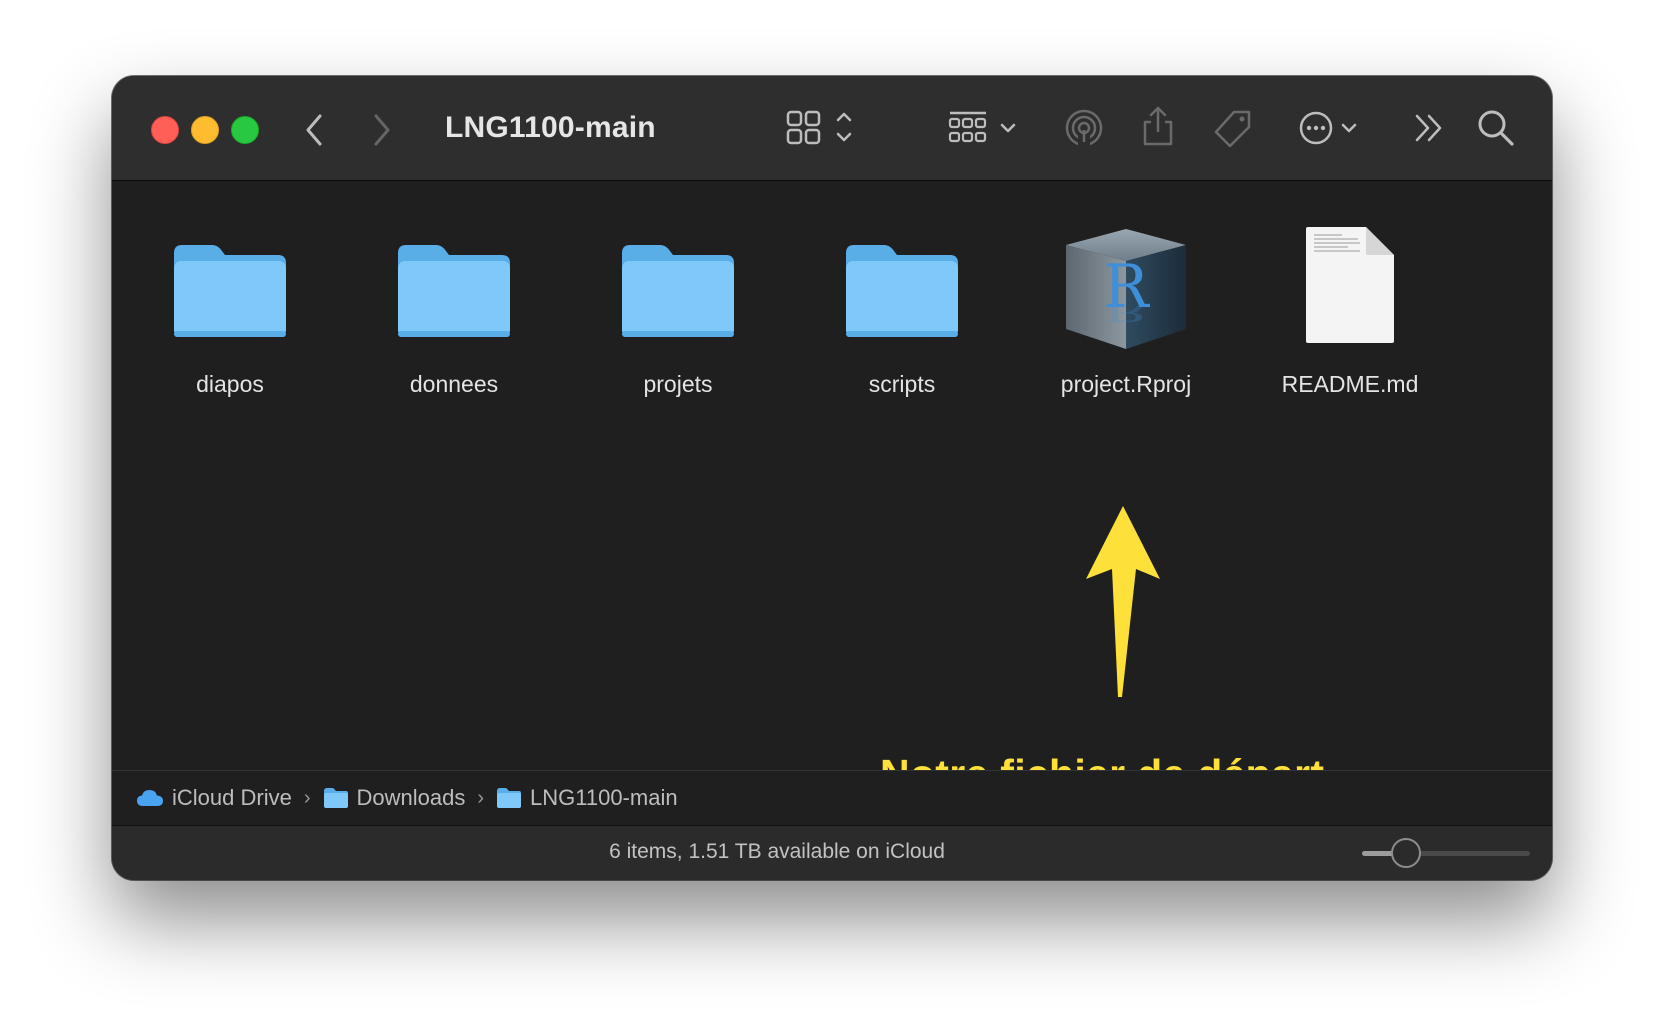 Image resolution: width=1664 pixels, height=1030 pixels. I want to click on file-item-scripts: scripts, so click(902, 296).